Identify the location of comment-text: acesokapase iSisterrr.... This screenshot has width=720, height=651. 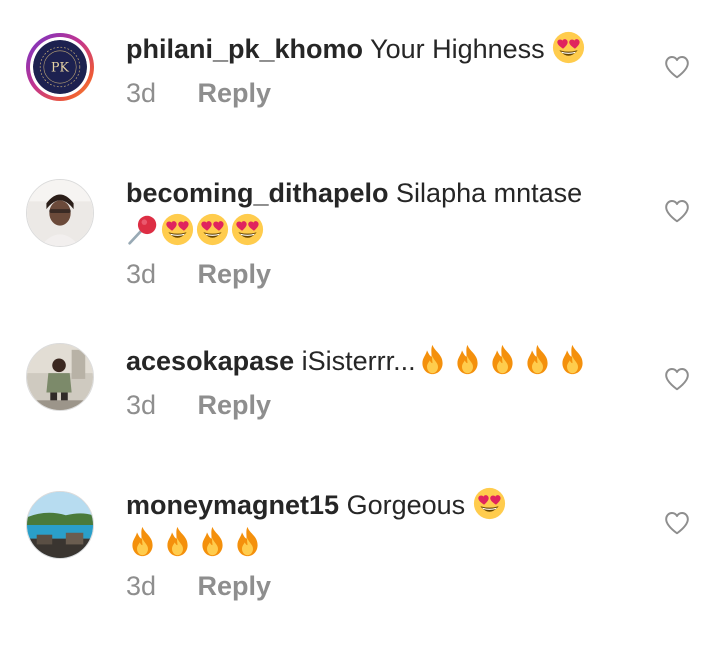
(386, 361).